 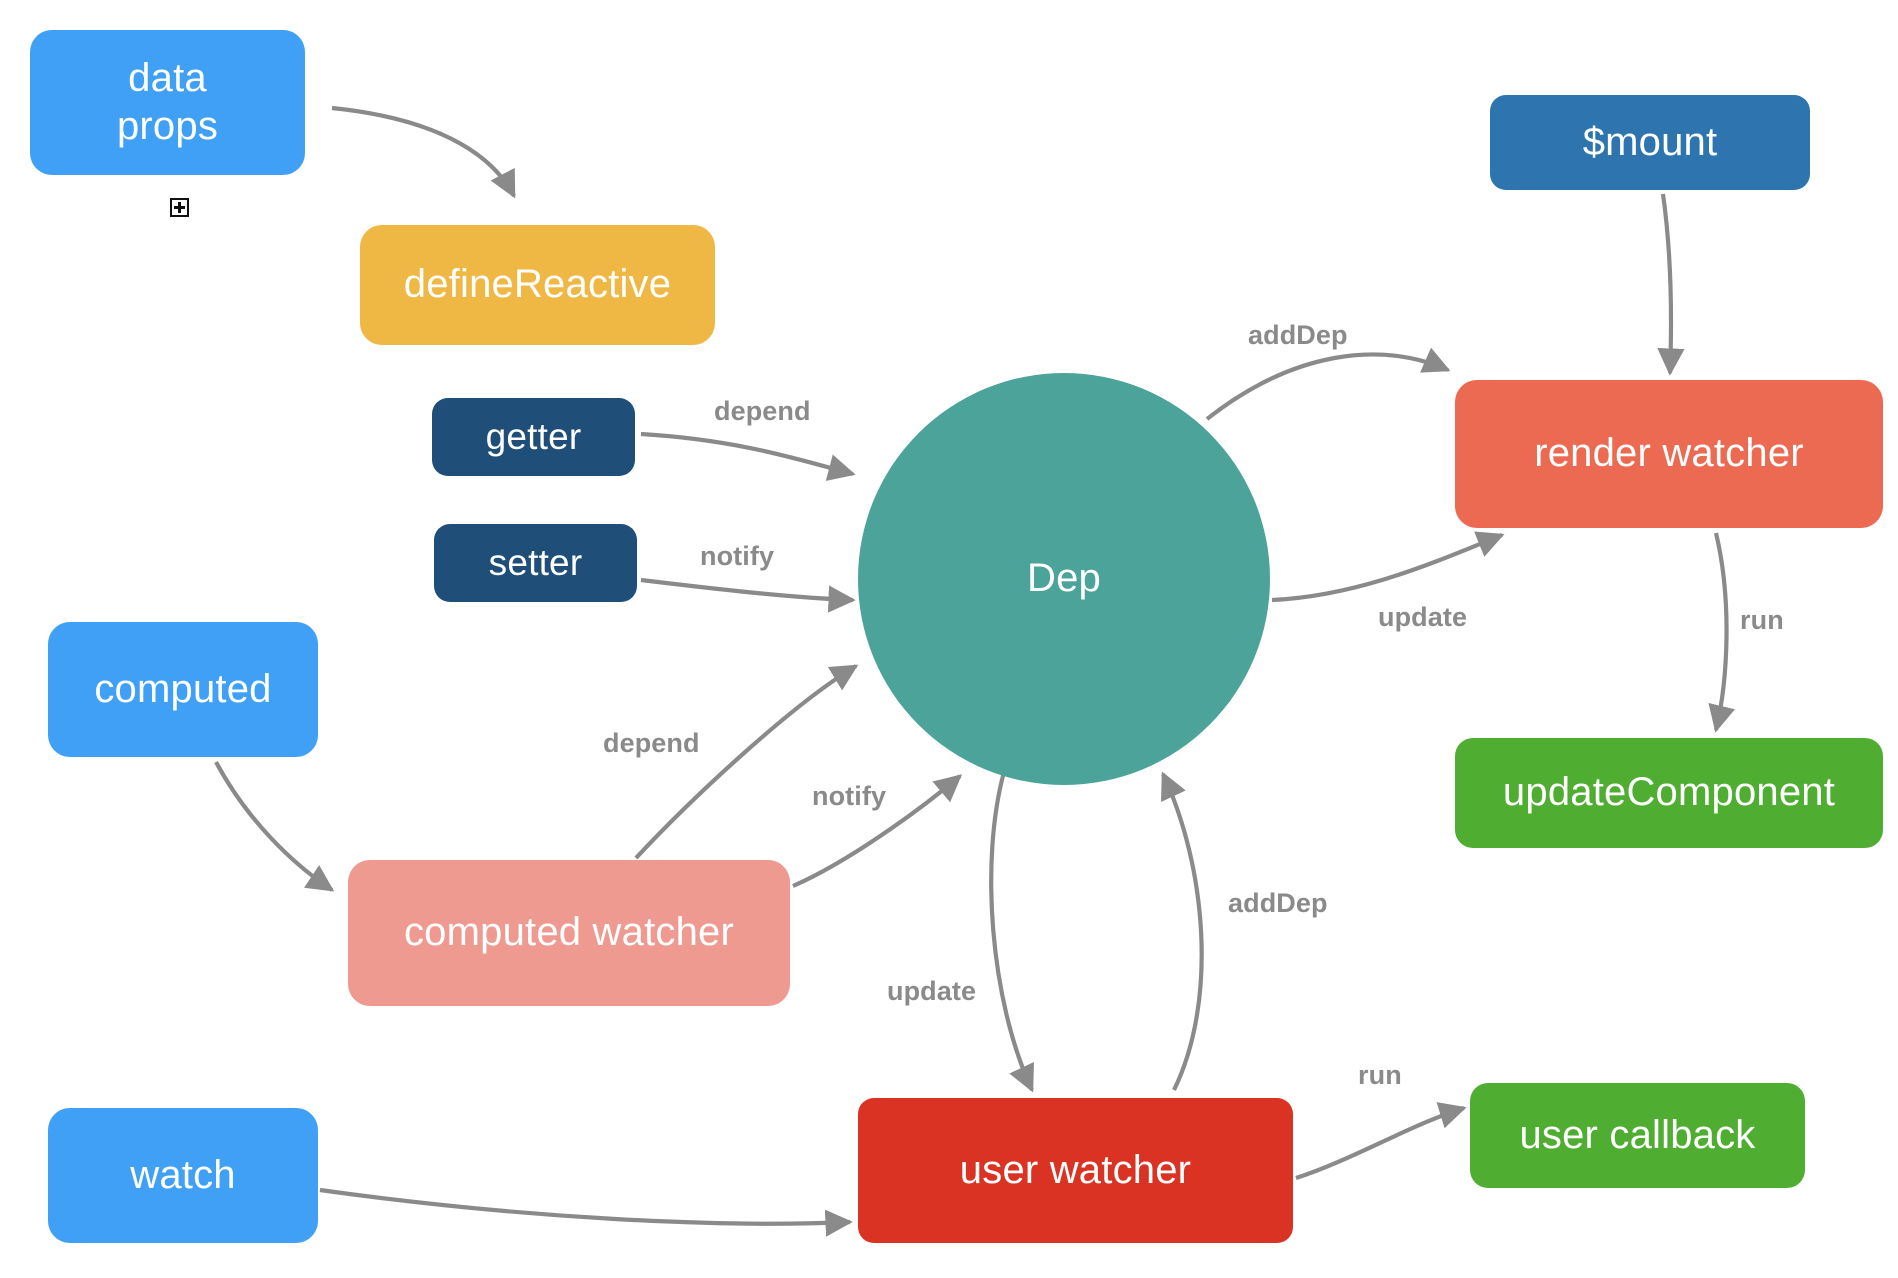 I want to click on edge-data-props-to-define-reactive, so click(x=423, y=152).